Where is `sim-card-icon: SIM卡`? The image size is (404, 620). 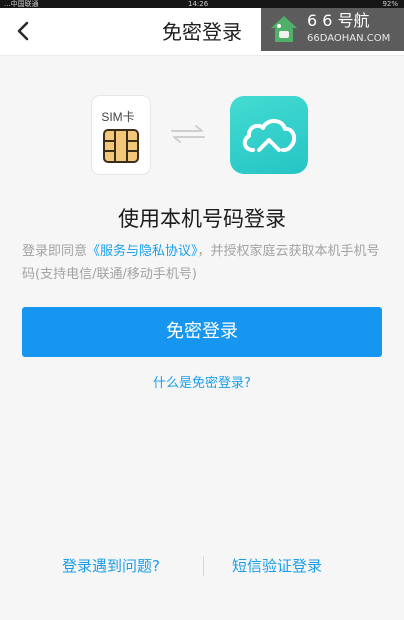
sim-card-icon: SIM卡 is located at coordinates (121, 135).